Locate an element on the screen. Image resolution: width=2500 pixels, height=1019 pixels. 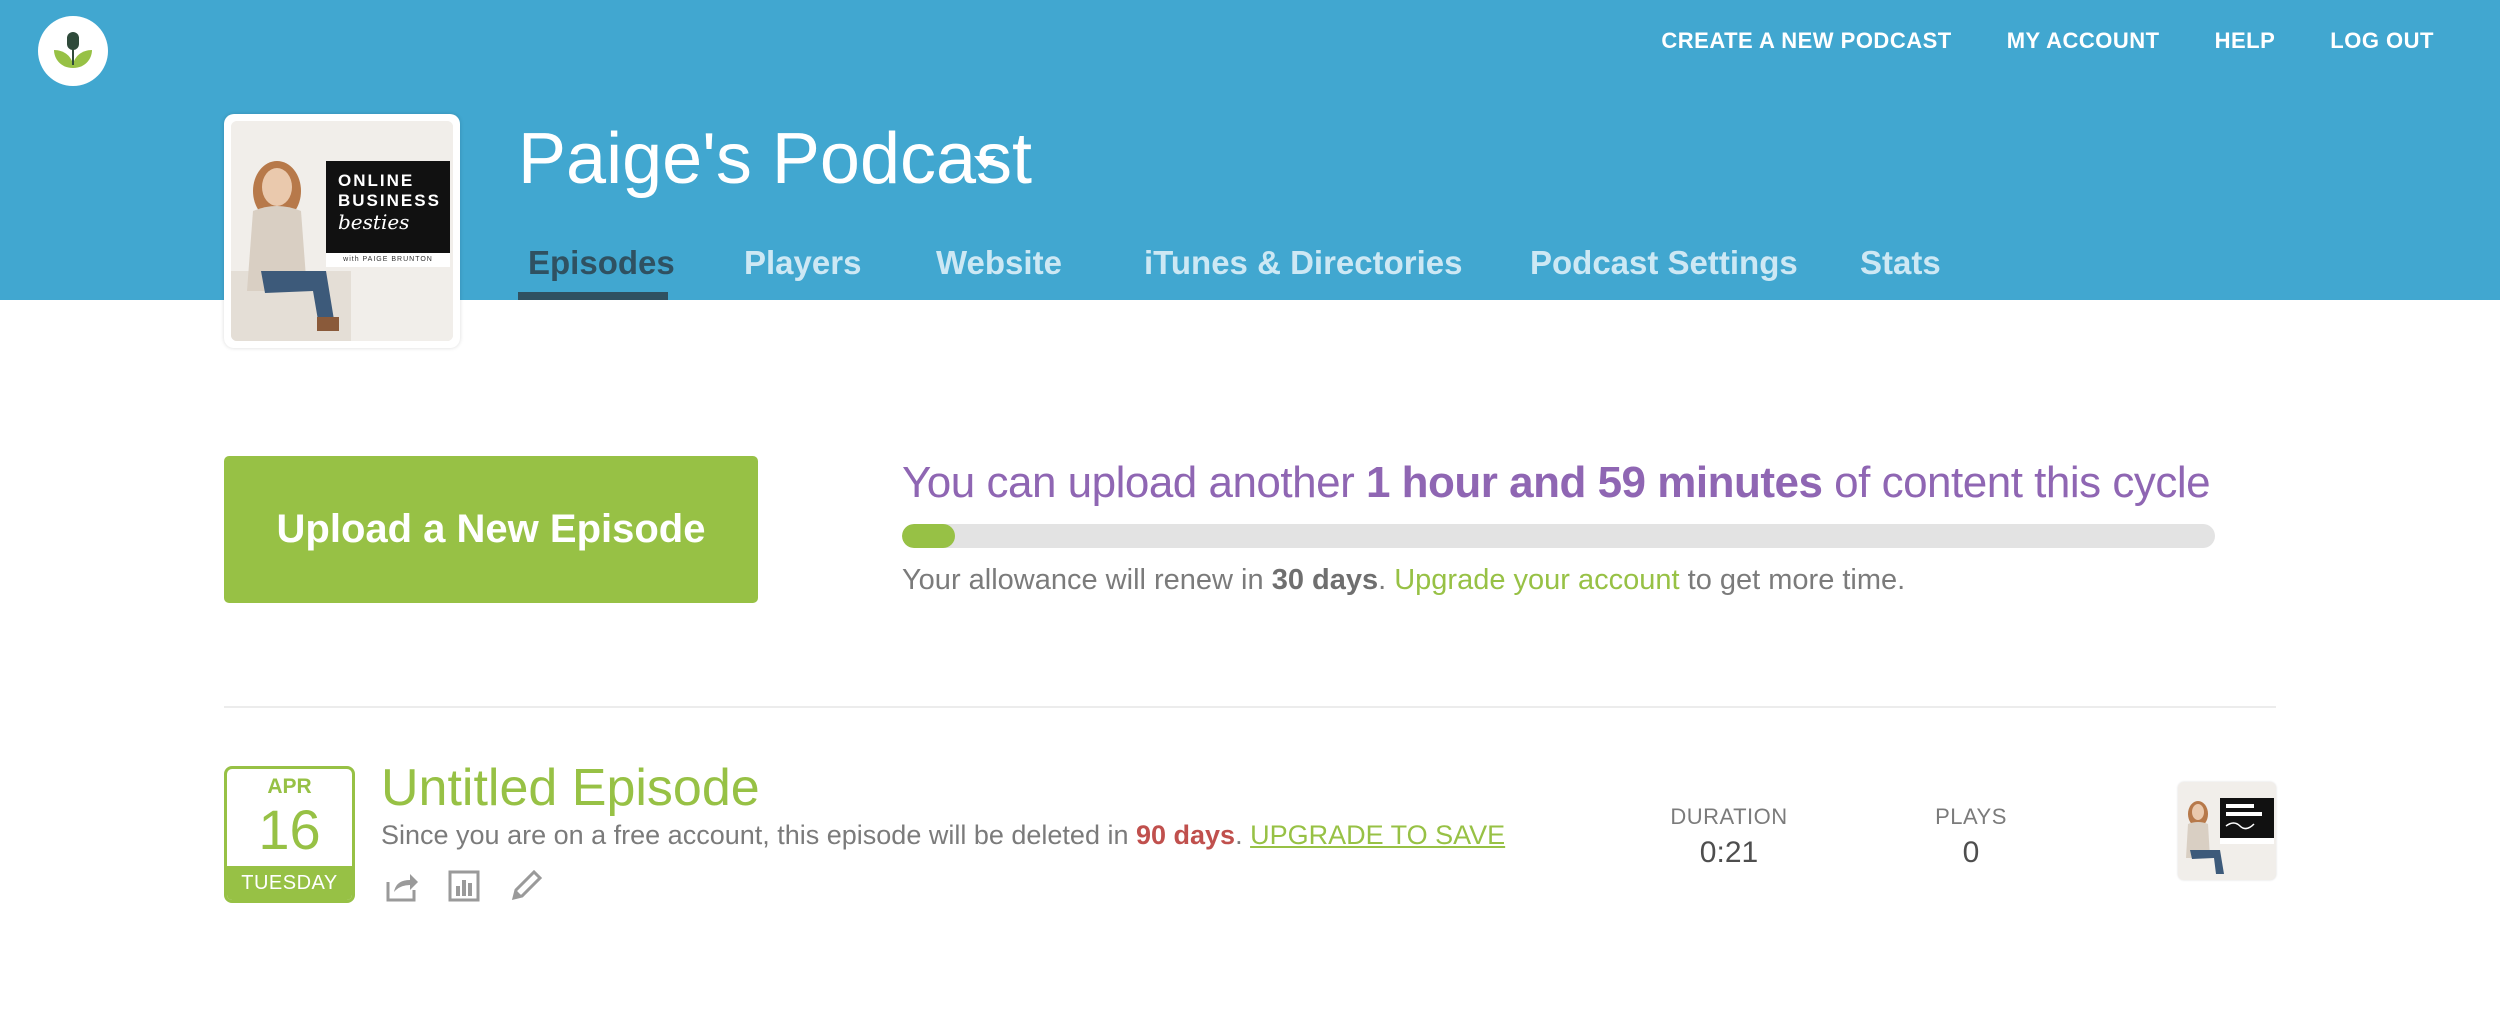
cover-logo-line-1: ONLINE is located at coordinates (376, 180).